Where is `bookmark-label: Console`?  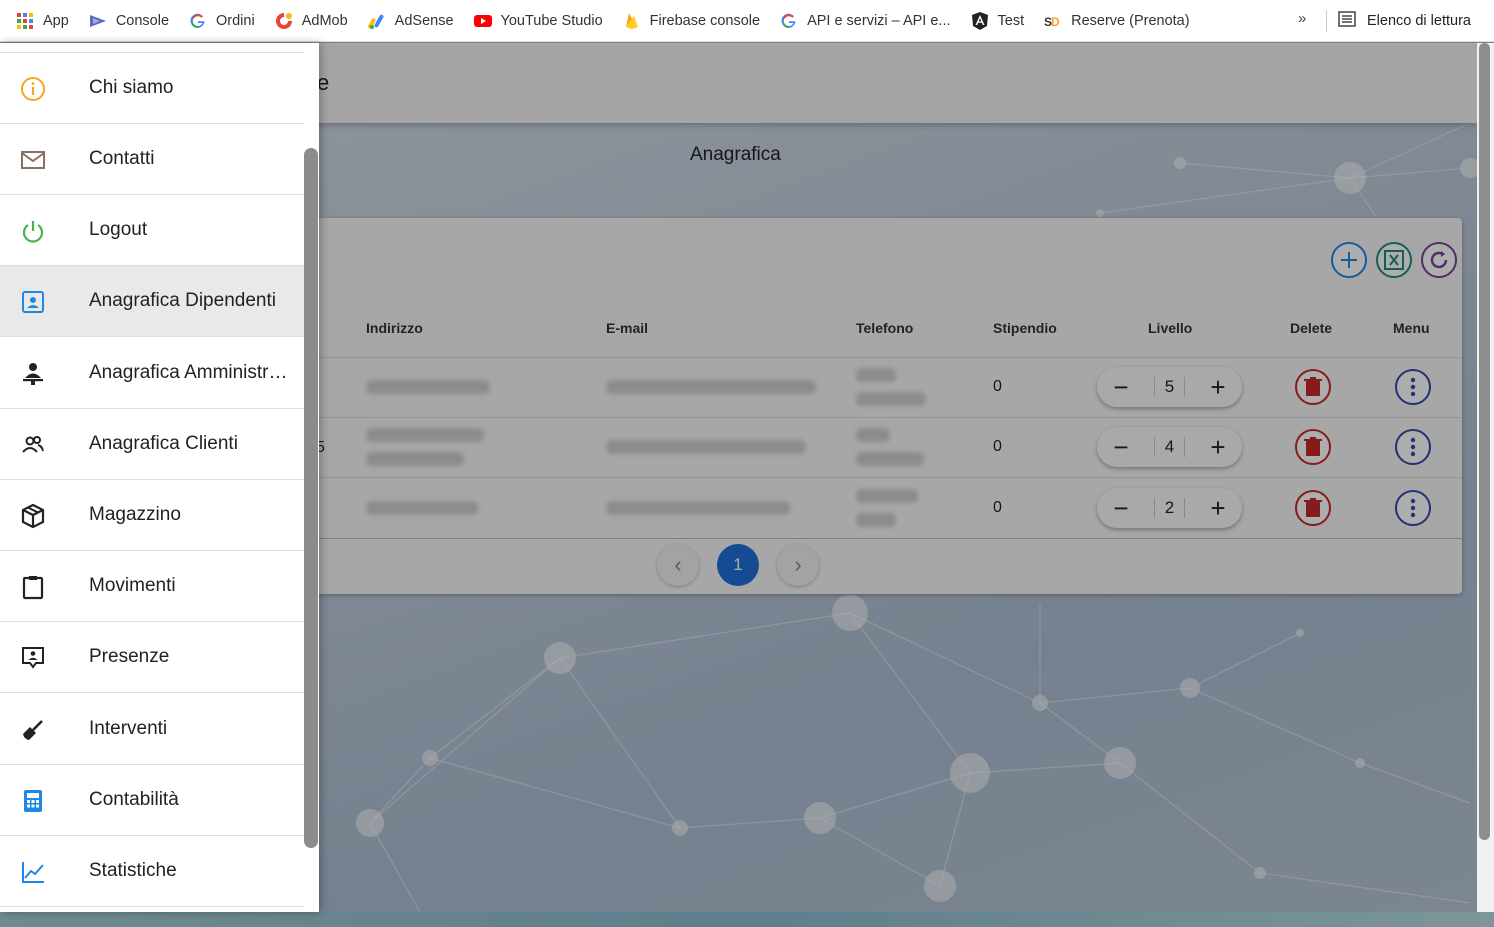
bookmark-label: Console is located at coordinates (142, 20).